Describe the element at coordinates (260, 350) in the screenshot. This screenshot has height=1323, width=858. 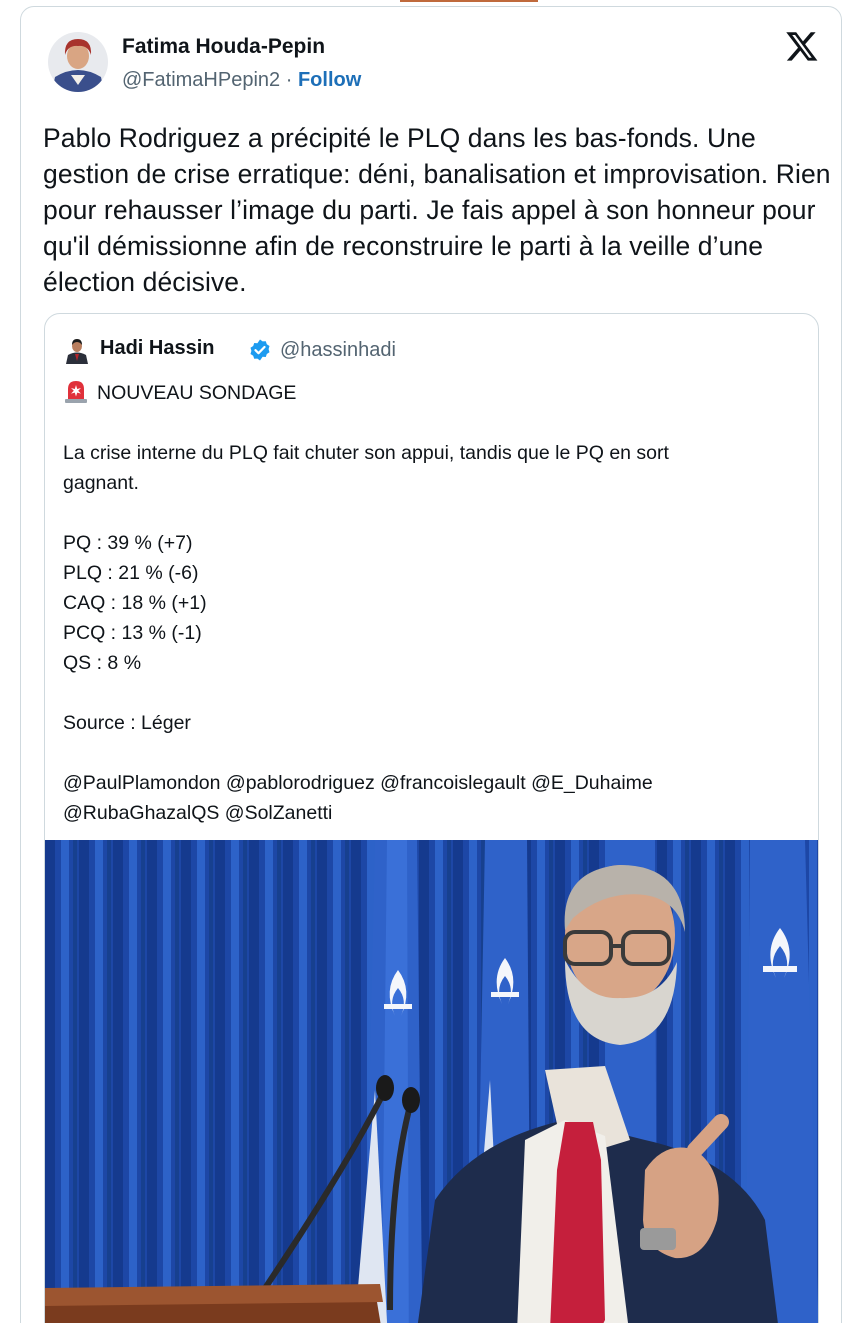
I see `verified-badge-icon` at that location.